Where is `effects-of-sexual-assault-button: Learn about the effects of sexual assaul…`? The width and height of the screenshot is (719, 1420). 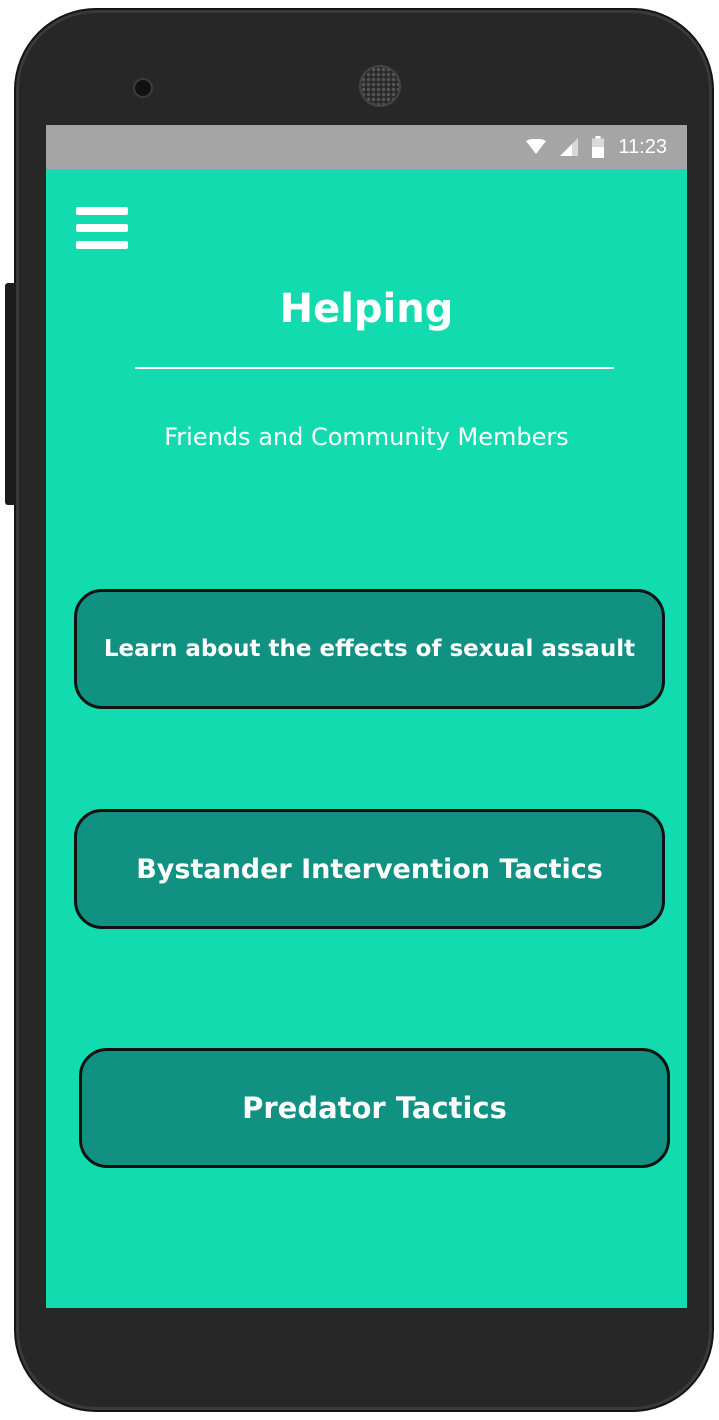
effects-of-sexual-assault-button: Learn about the effects of sexual assaul… is located at coordinates (369, 649).